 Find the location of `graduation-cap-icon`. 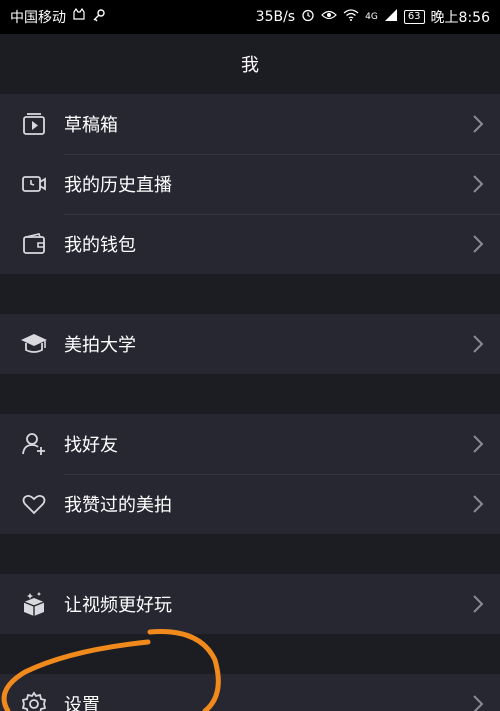

graduation-cap-icon is located at coordinates (34, 344).